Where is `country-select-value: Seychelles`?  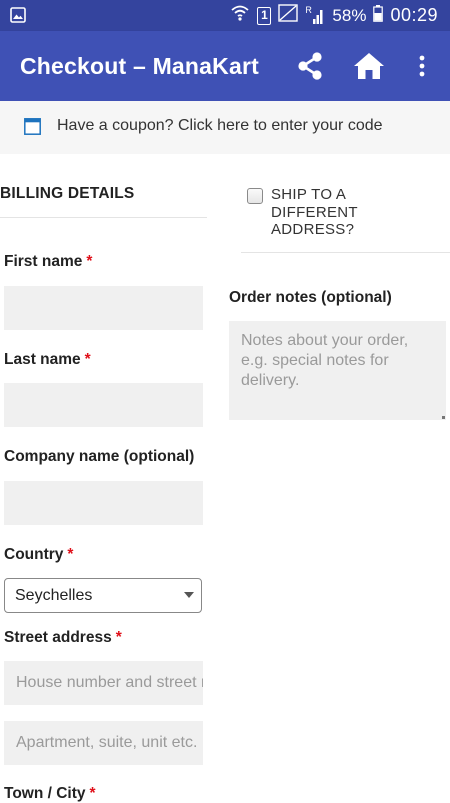 country-select-value: Seychelles is located at coordinates (54, 595).